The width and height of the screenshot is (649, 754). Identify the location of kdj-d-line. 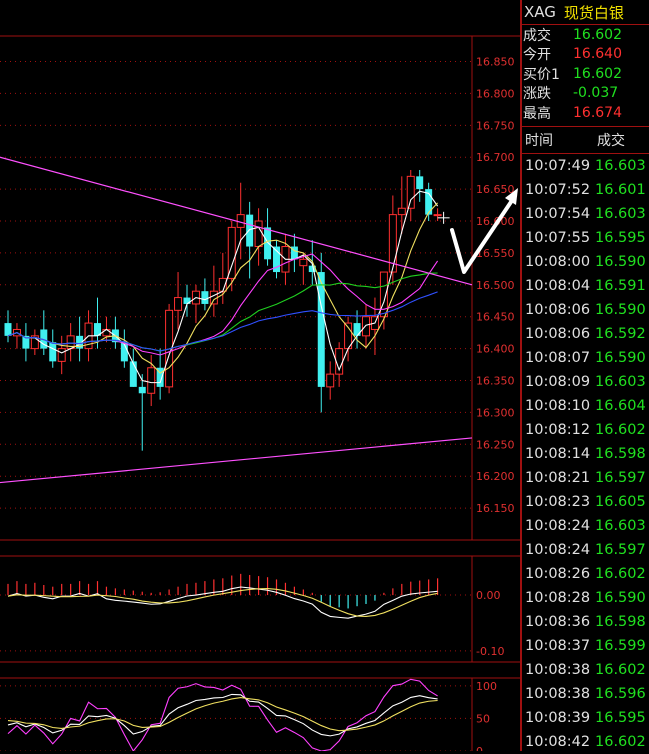
(222, 714).